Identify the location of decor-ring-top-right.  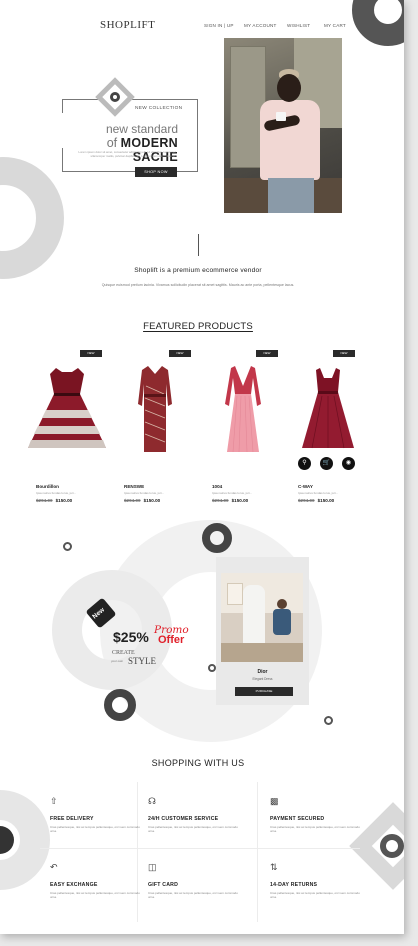
(378, 23).